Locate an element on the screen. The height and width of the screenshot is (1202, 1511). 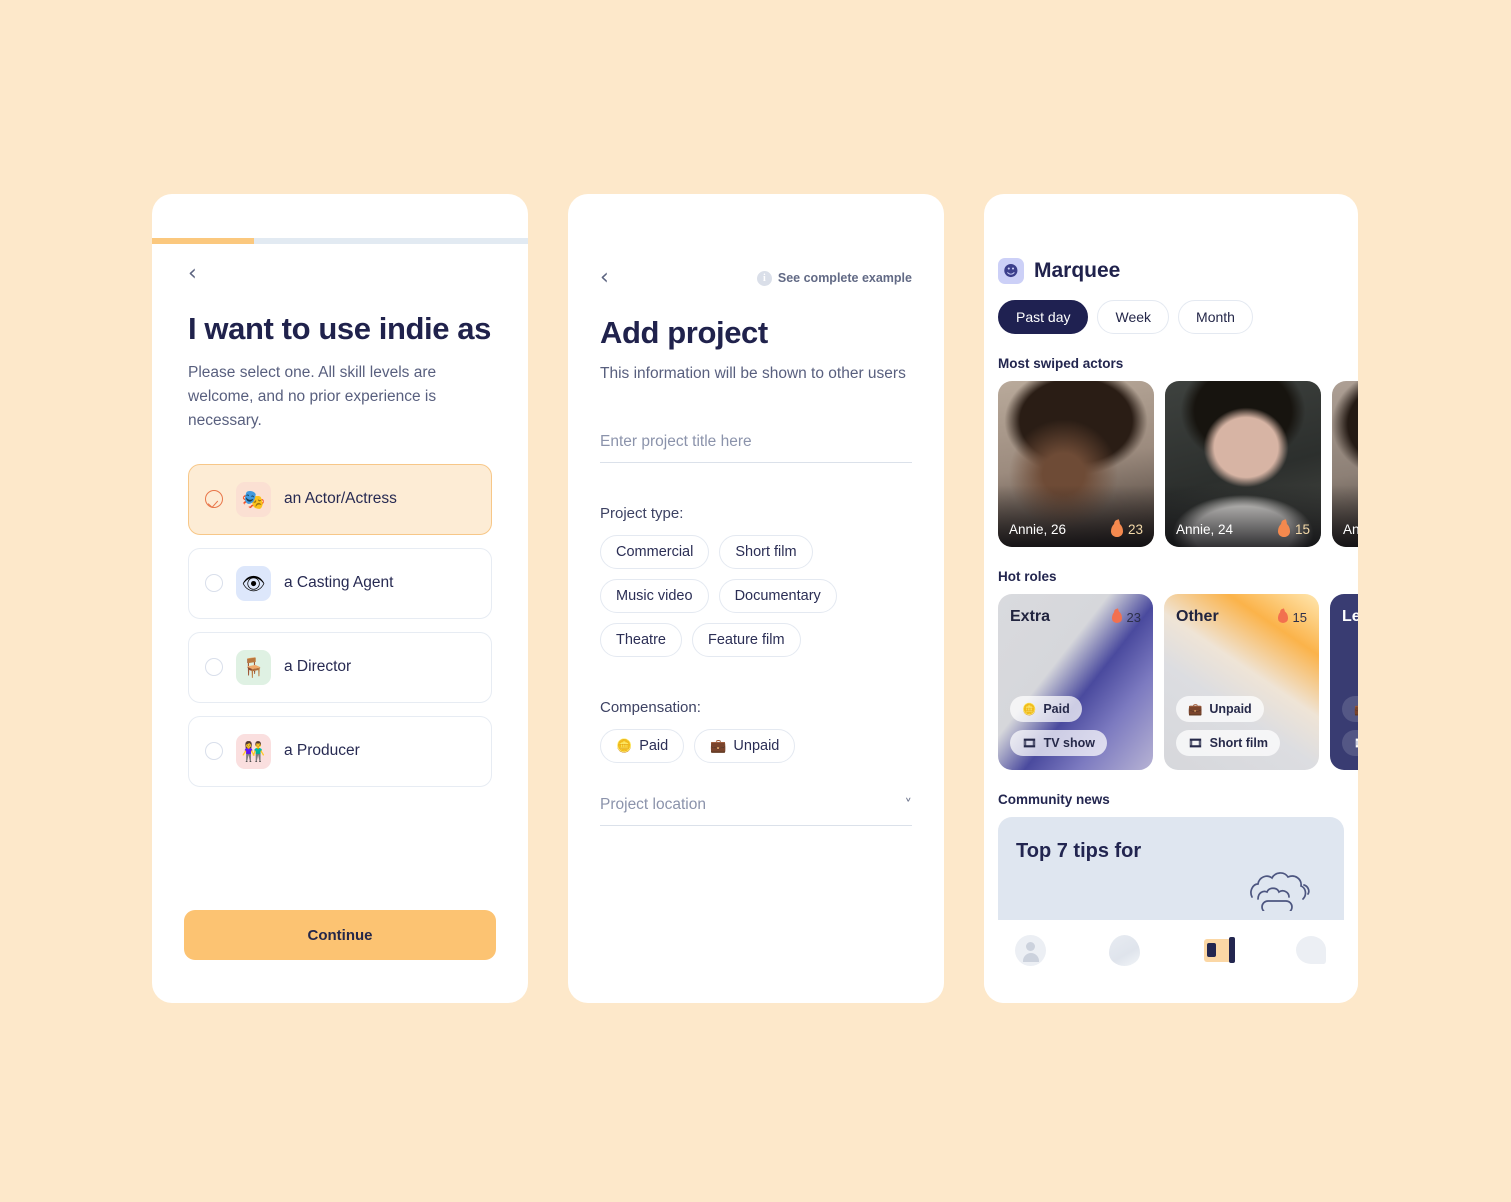
nav-messages is located at coordinates (1311, 950).